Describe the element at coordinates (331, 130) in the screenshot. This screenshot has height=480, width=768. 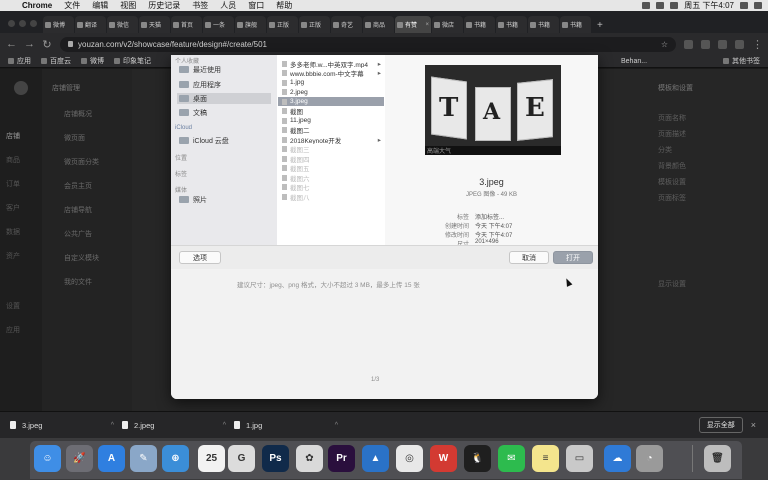
I see `file-list-item: 截图二` at that location.